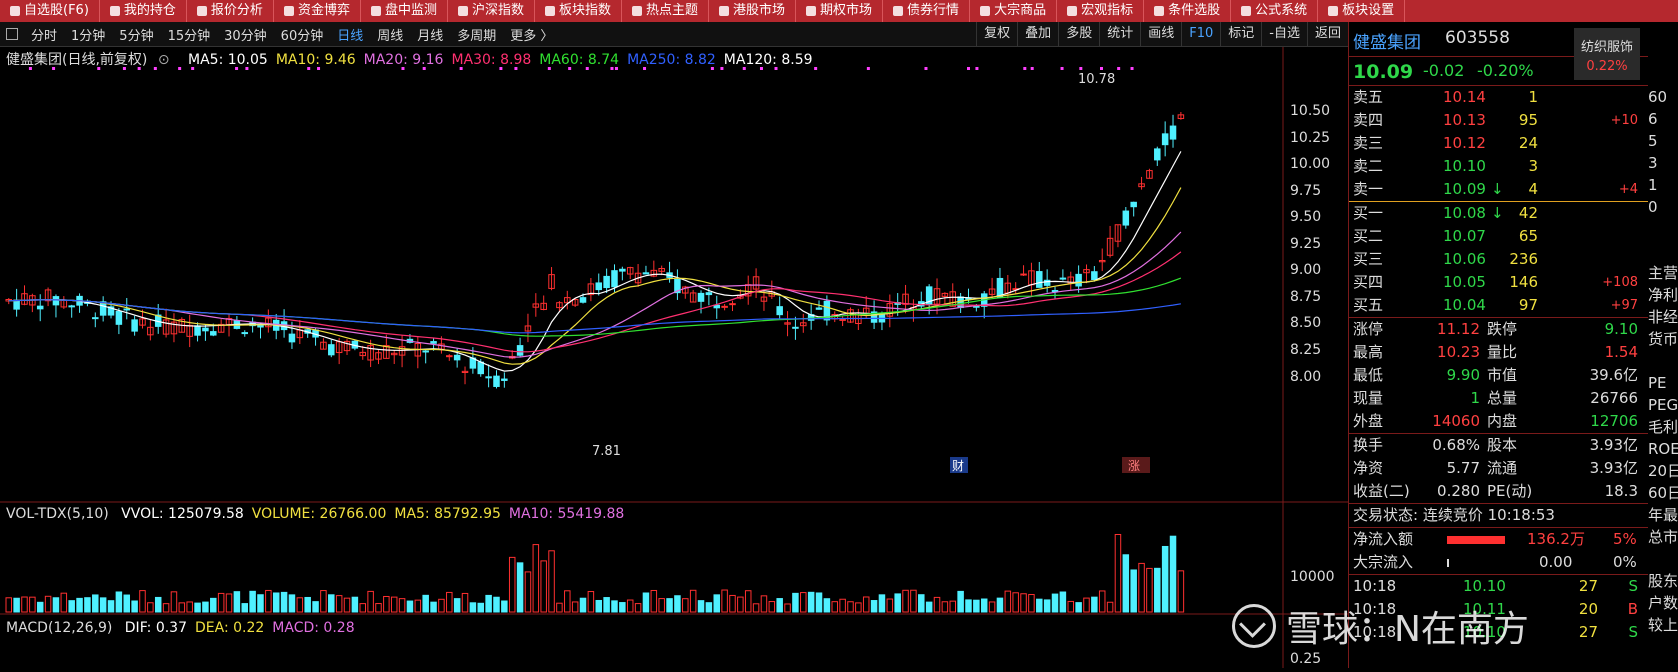 The width and height of the screenshot is (1678, 672). What do you see at coordinates (1498, 189) in the screenshot?
I see `orderbook-row: 卖一 10.09 ↓ 4 +4` at bounding box center [1498, 189].